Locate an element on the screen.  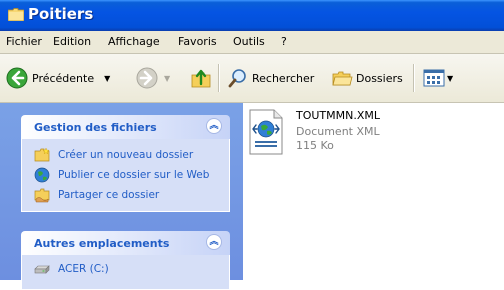
menu-help: ? is located at coordinates (284, 41).